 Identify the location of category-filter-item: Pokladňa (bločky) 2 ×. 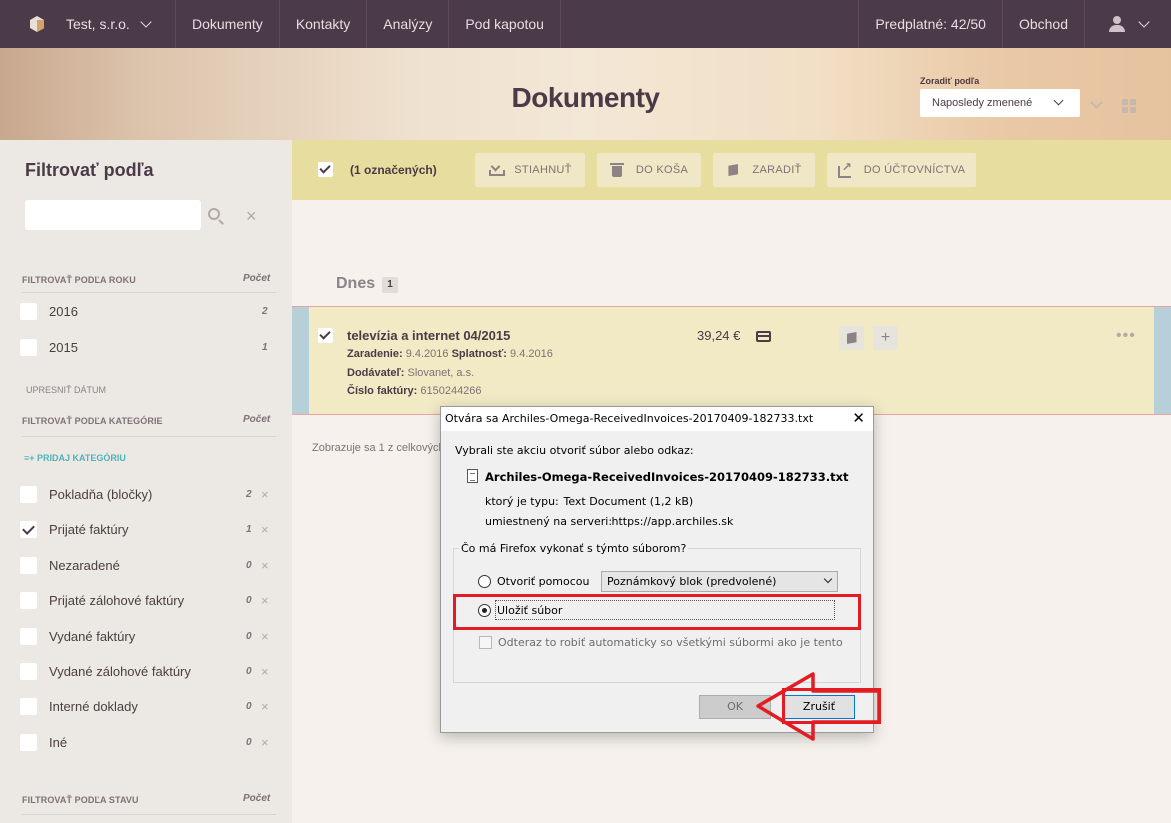
(150, 496).